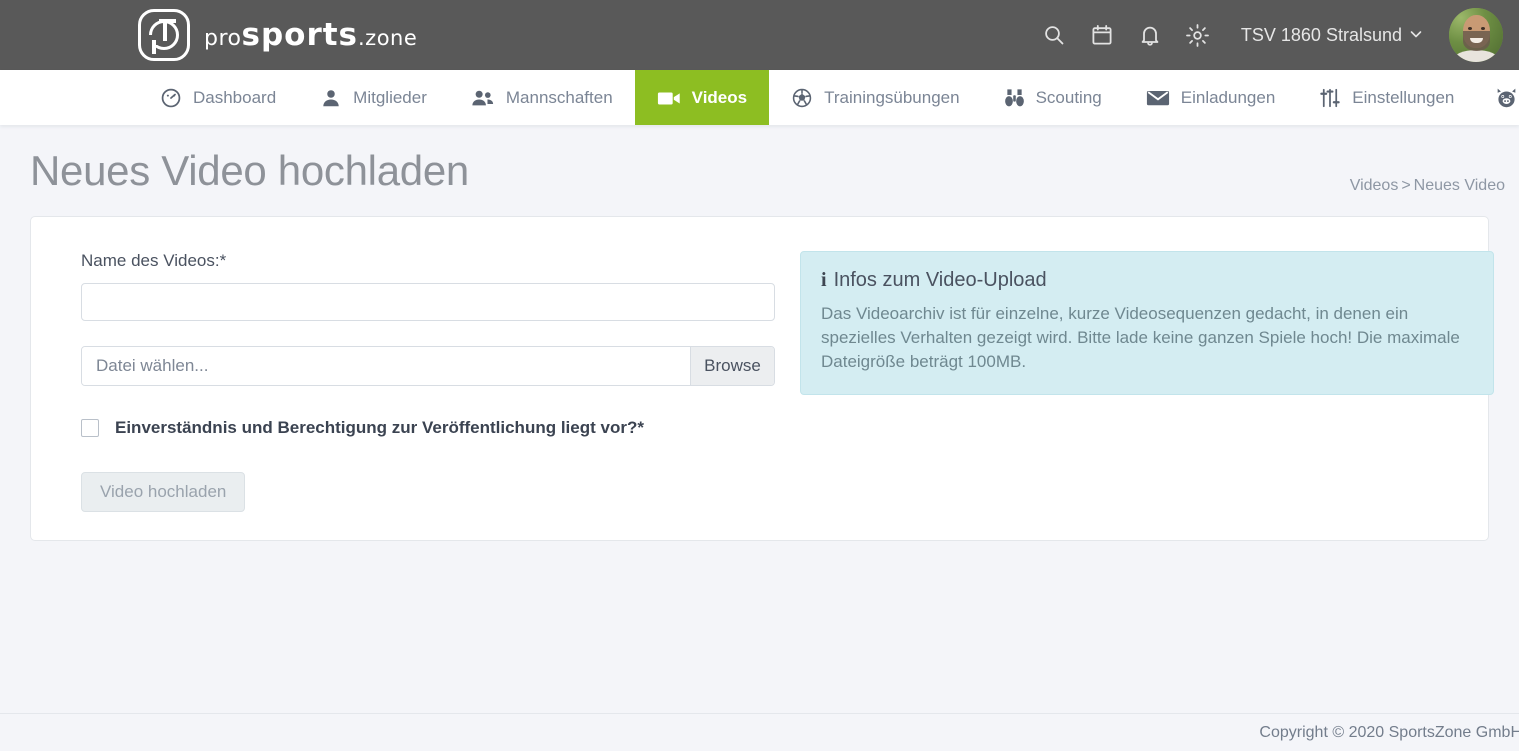 Image resolution: width=1519 pixels, height=751 pixels. I want to click on app-logo-text: prosports.zone, so click(310, 35).